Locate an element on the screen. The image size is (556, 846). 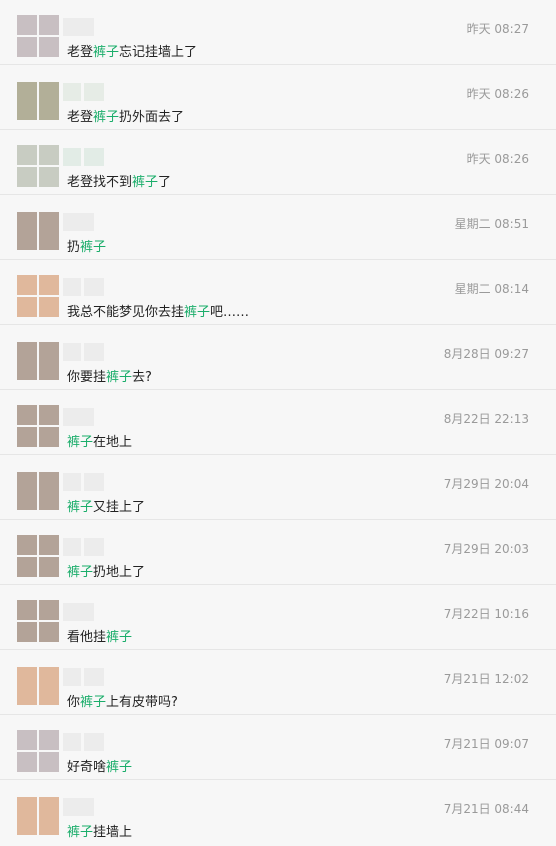
message-text-before: 老登找不到 is located at coordinates (100, 182).